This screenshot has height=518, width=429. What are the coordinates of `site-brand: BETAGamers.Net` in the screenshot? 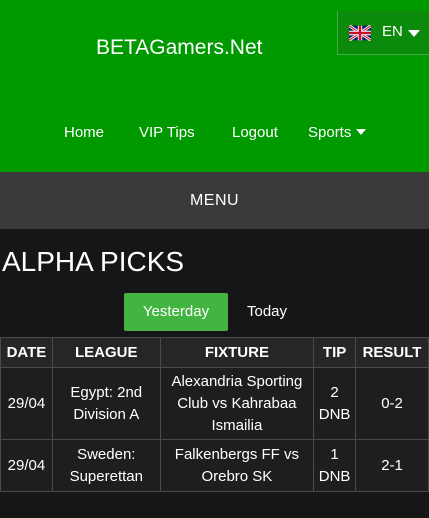 It's located at (179, 48).